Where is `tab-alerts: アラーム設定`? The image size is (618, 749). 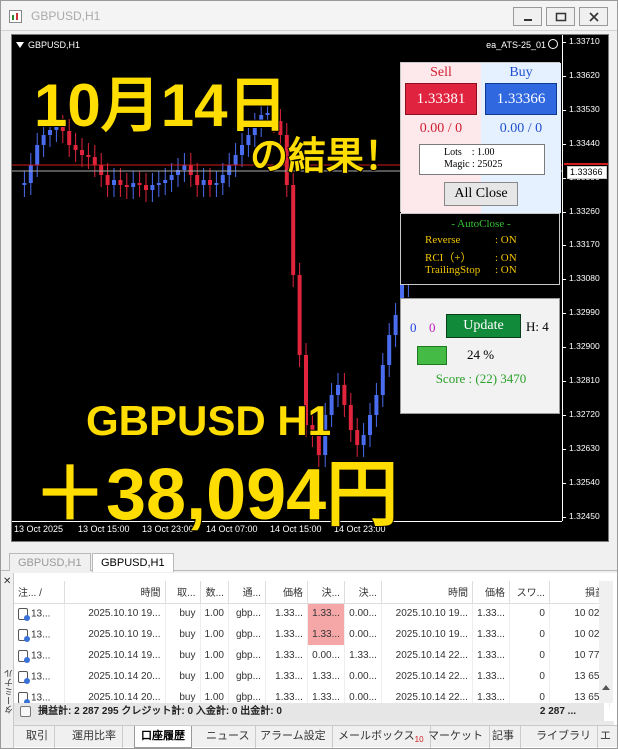
tab-alerts: アラーム設定 is located at coordinates (293, 737).